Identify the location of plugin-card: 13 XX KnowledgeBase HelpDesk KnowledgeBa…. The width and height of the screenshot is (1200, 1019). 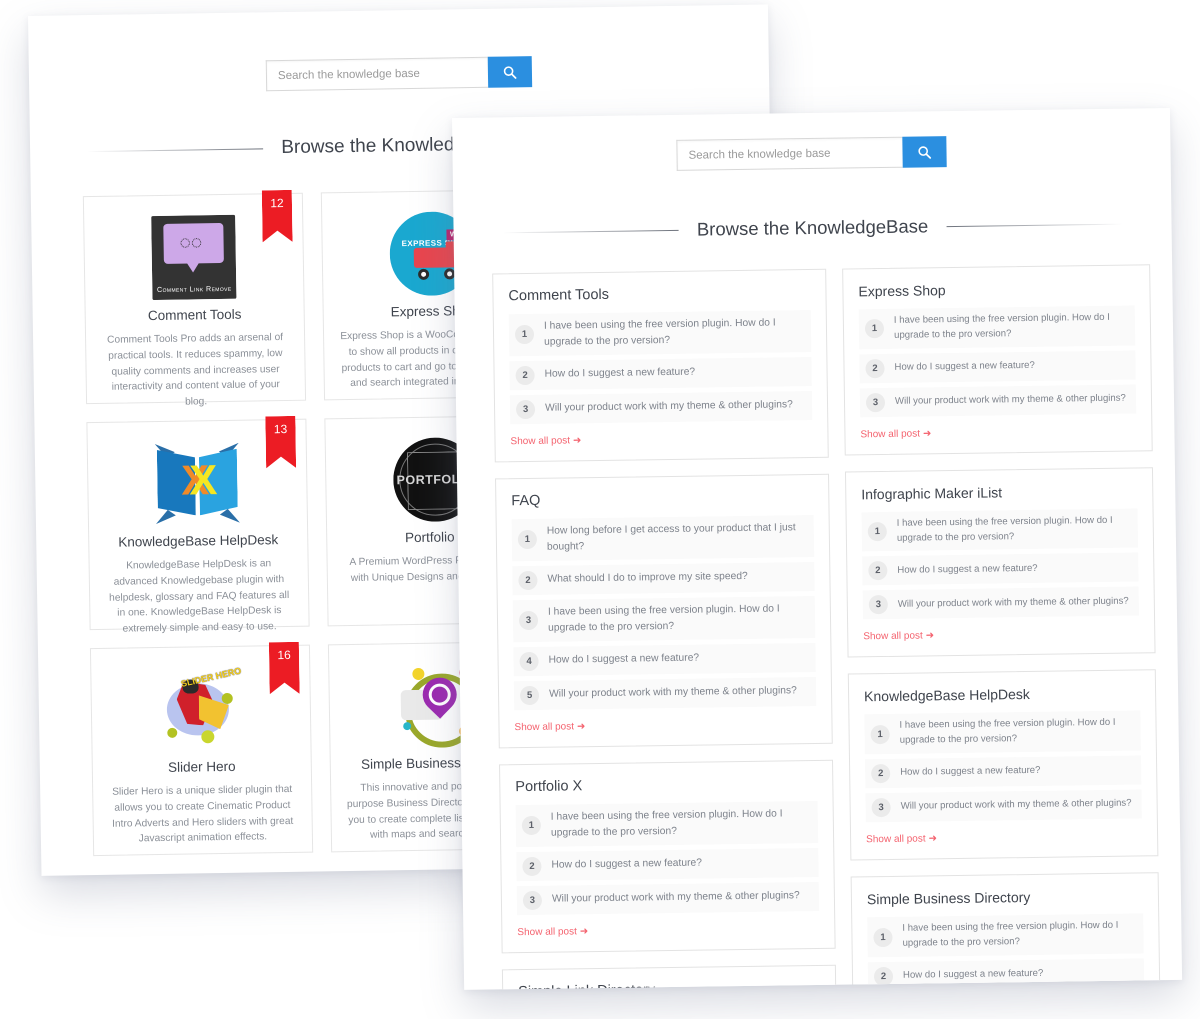
(198, 525).